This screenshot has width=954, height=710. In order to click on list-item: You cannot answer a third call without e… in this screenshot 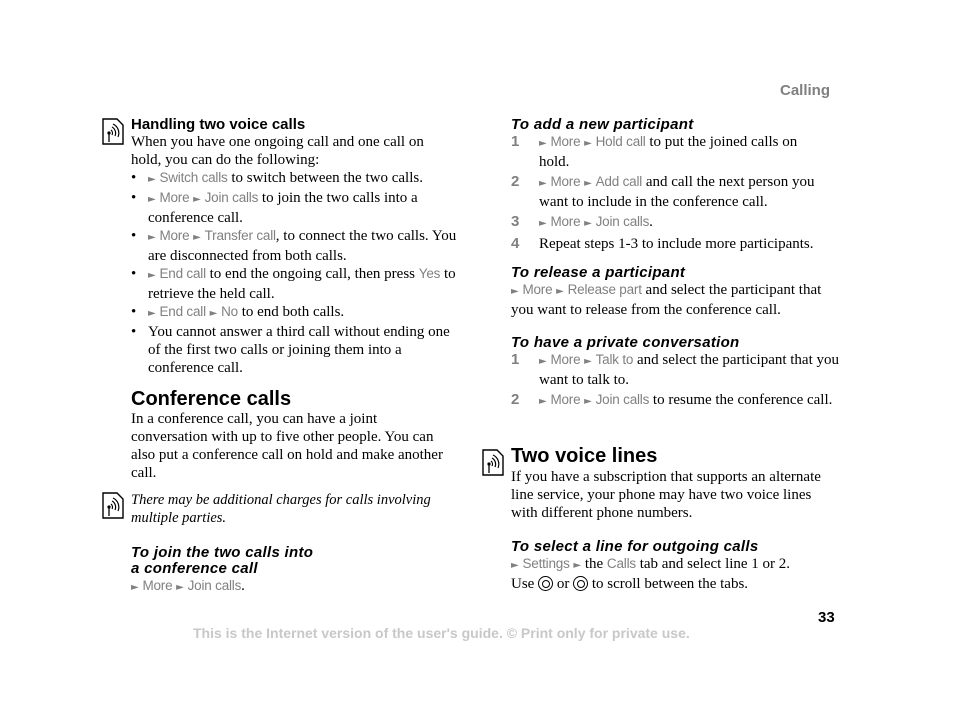, I will do `click(294, 350)`.